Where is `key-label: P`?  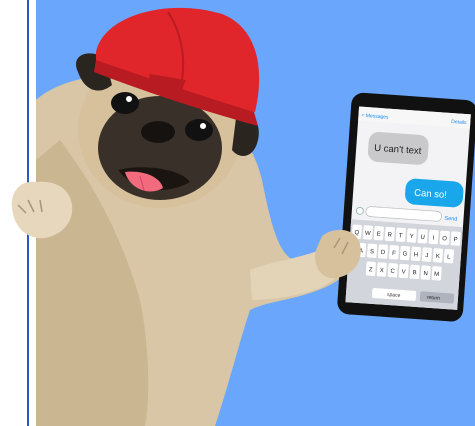 key-label: P is located at coordinates (455, 240).